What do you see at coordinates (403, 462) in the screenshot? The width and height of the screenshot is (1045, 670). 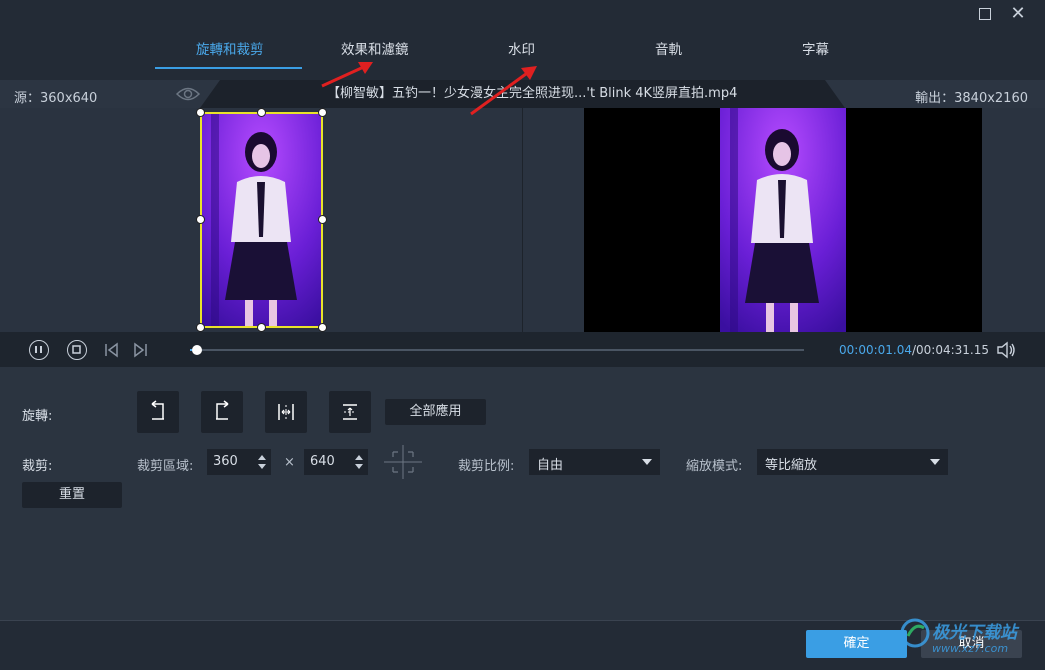 I see `center-crop-icon` at bounding box center [403, 462].